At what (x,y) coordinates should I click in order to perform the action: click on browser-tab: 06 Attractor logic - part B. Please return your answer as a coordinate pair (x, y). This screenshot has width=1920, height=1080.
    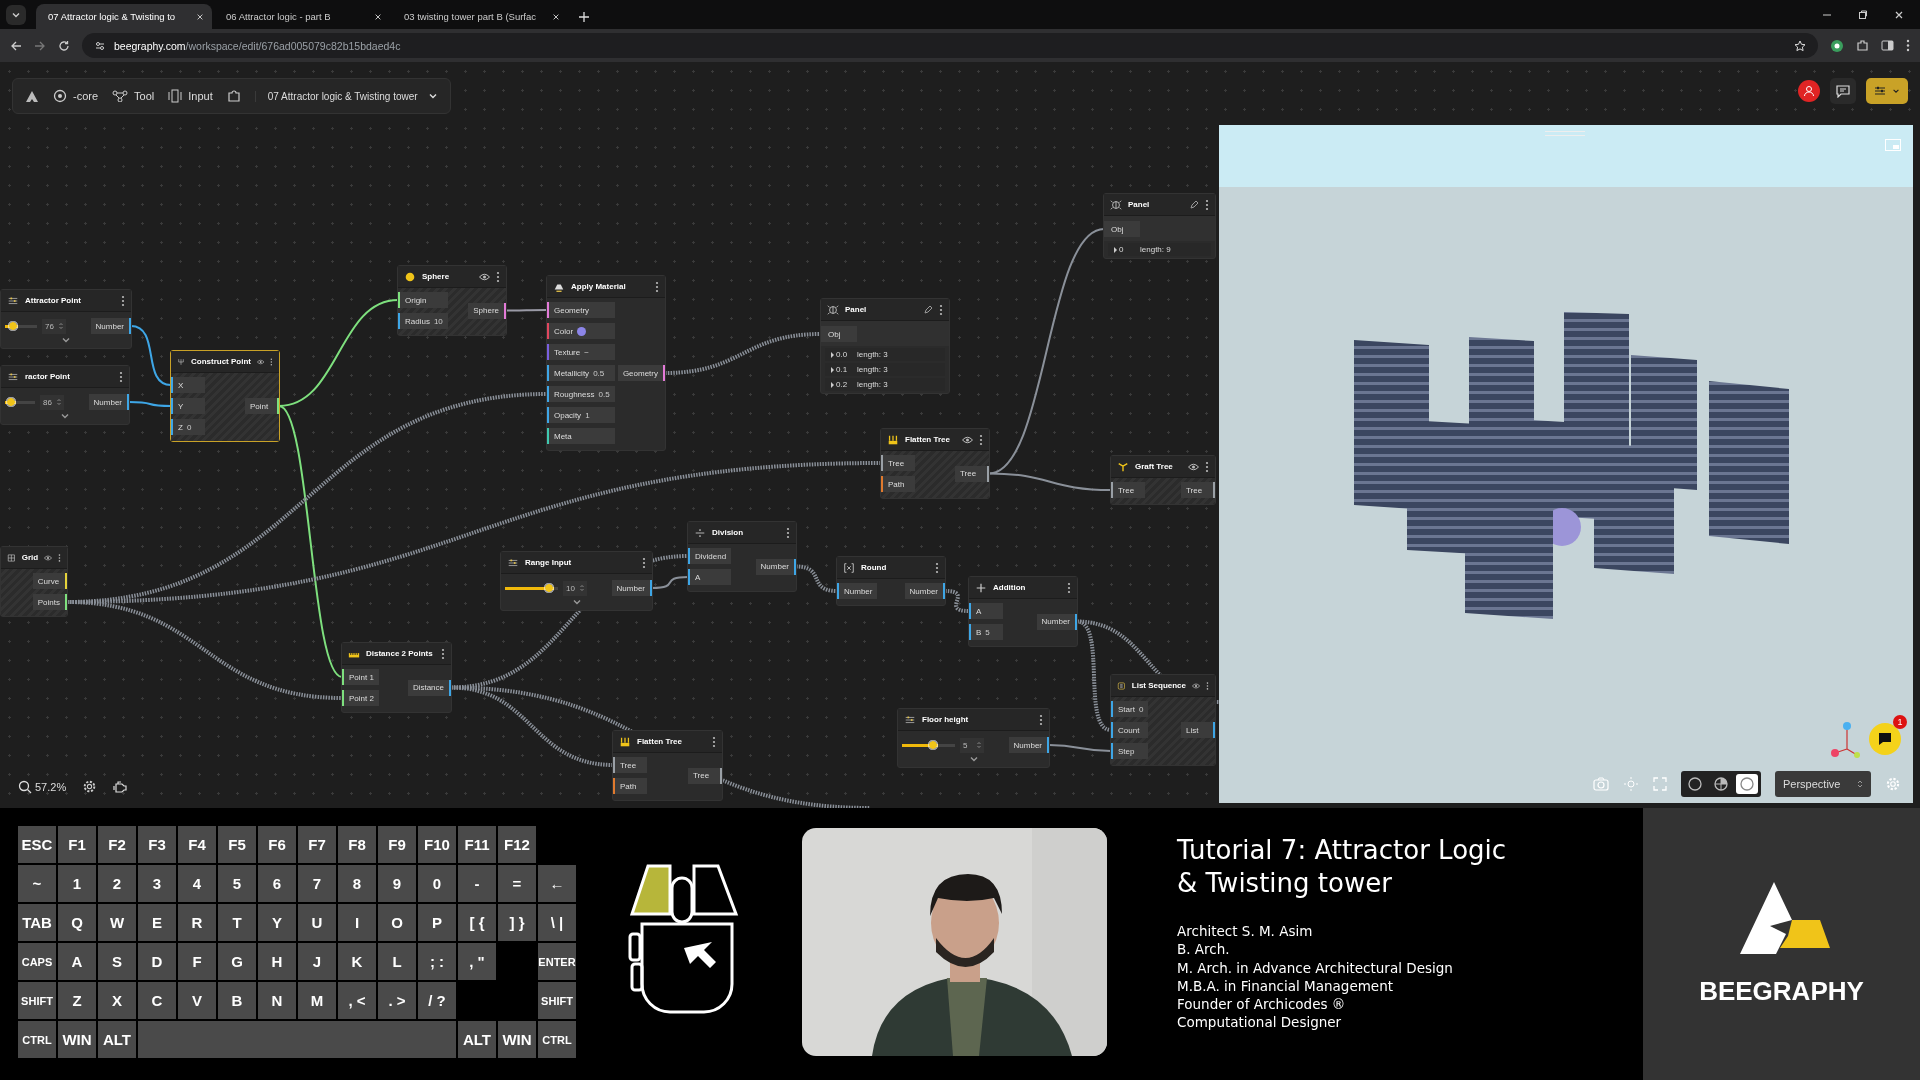
    Looking at the image, I should click on (302, 16).